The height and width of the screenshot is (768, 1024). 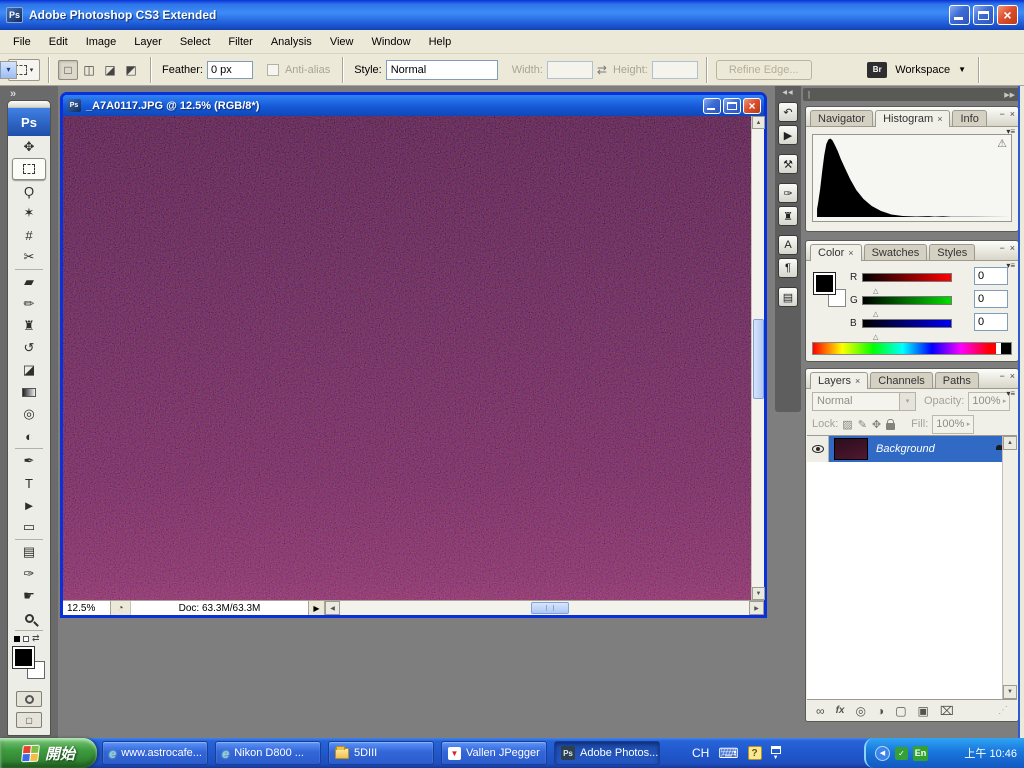 What do you see at coordinates (29, 348) in the screenshot?
I see `history-brush-tool: ↺` at bounding box center [29, 348].